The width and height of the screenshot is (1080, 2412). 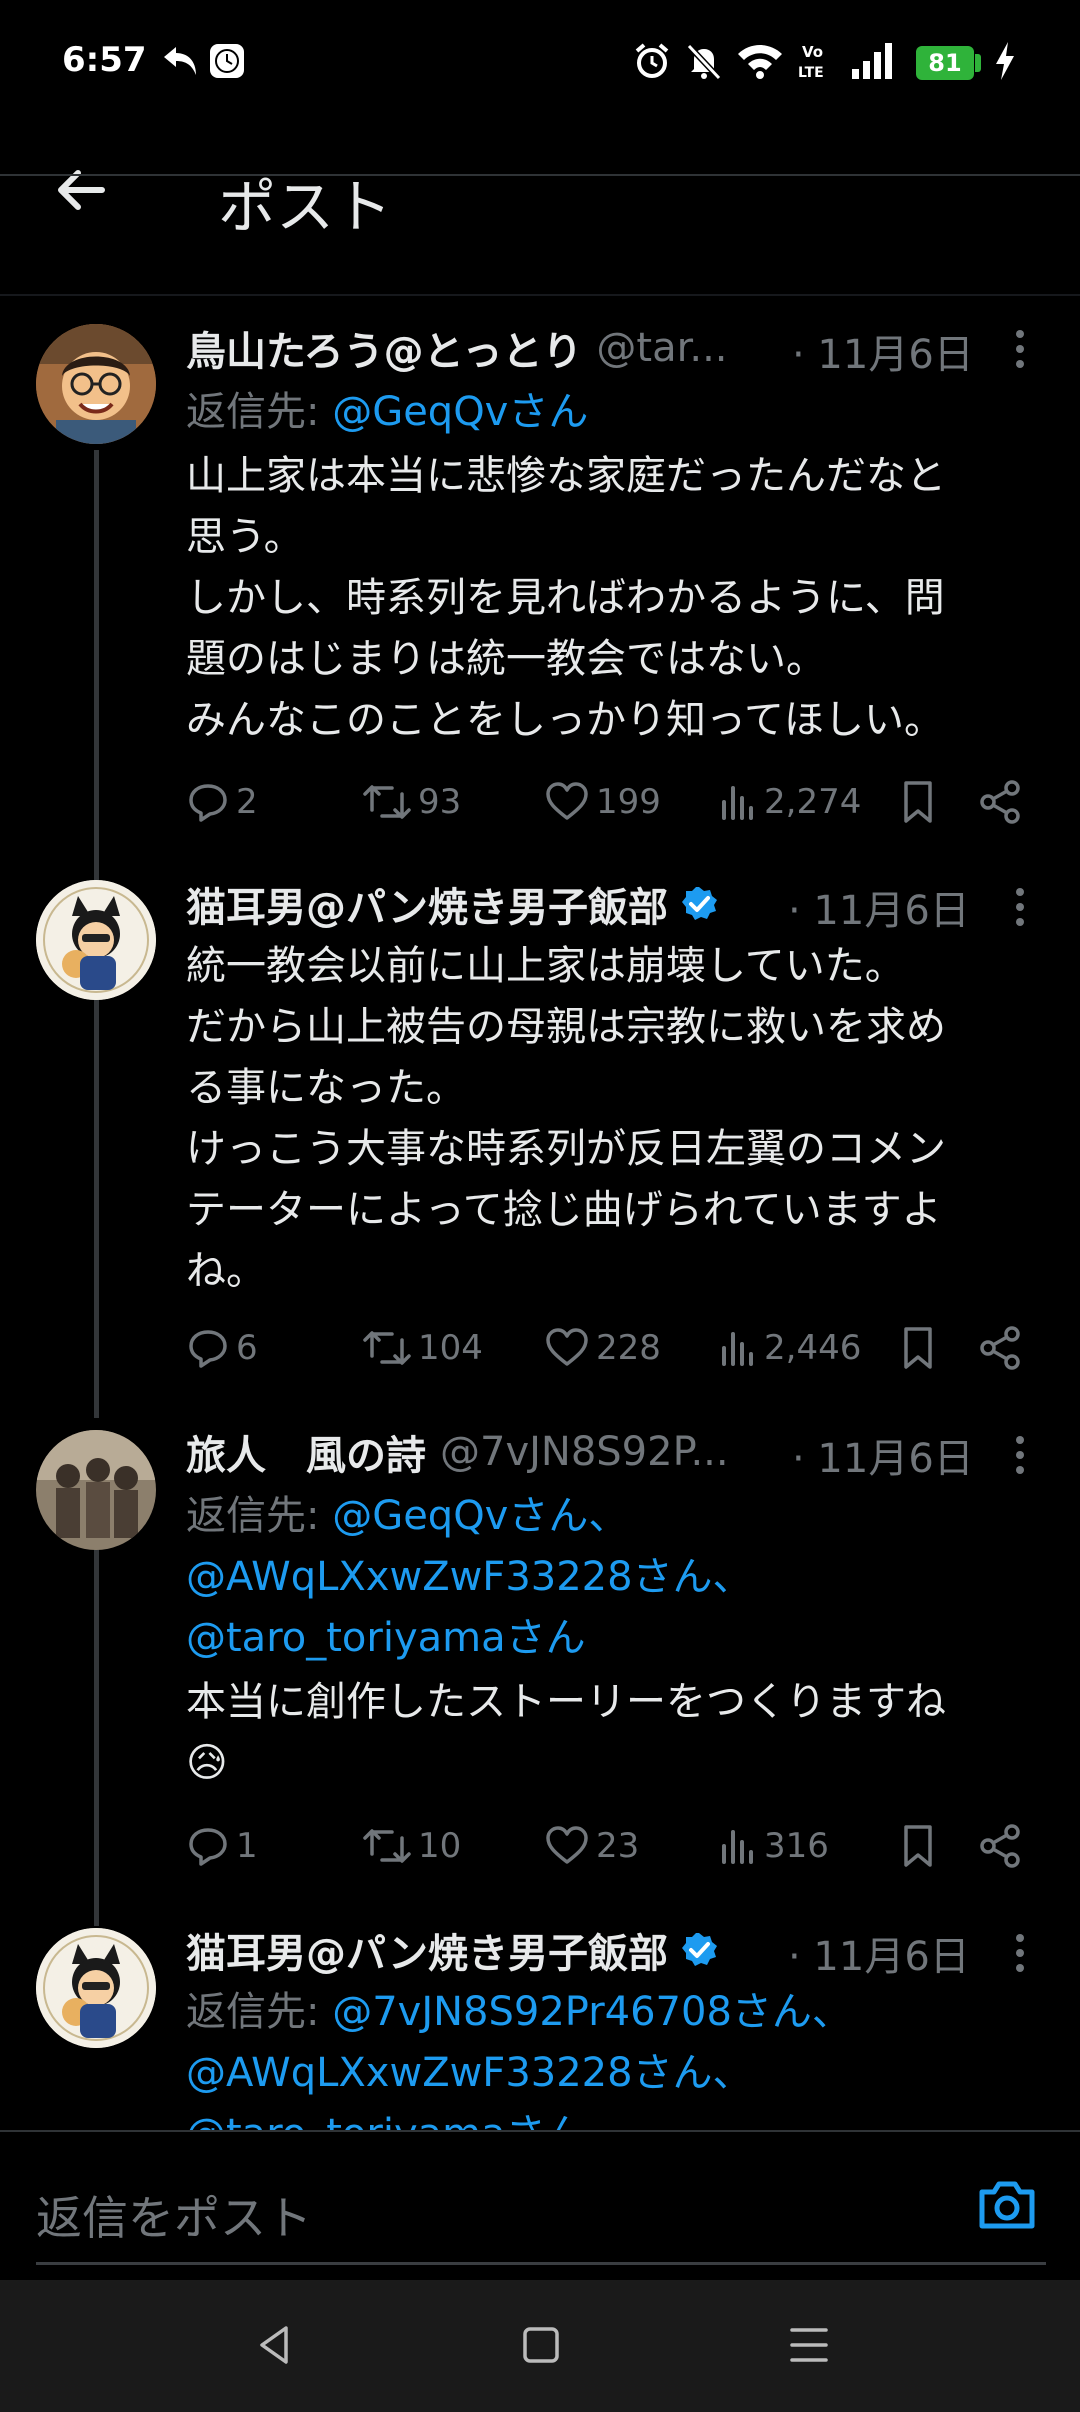 I want to click on reply-bar-divider, so click(x=540, y=2131).